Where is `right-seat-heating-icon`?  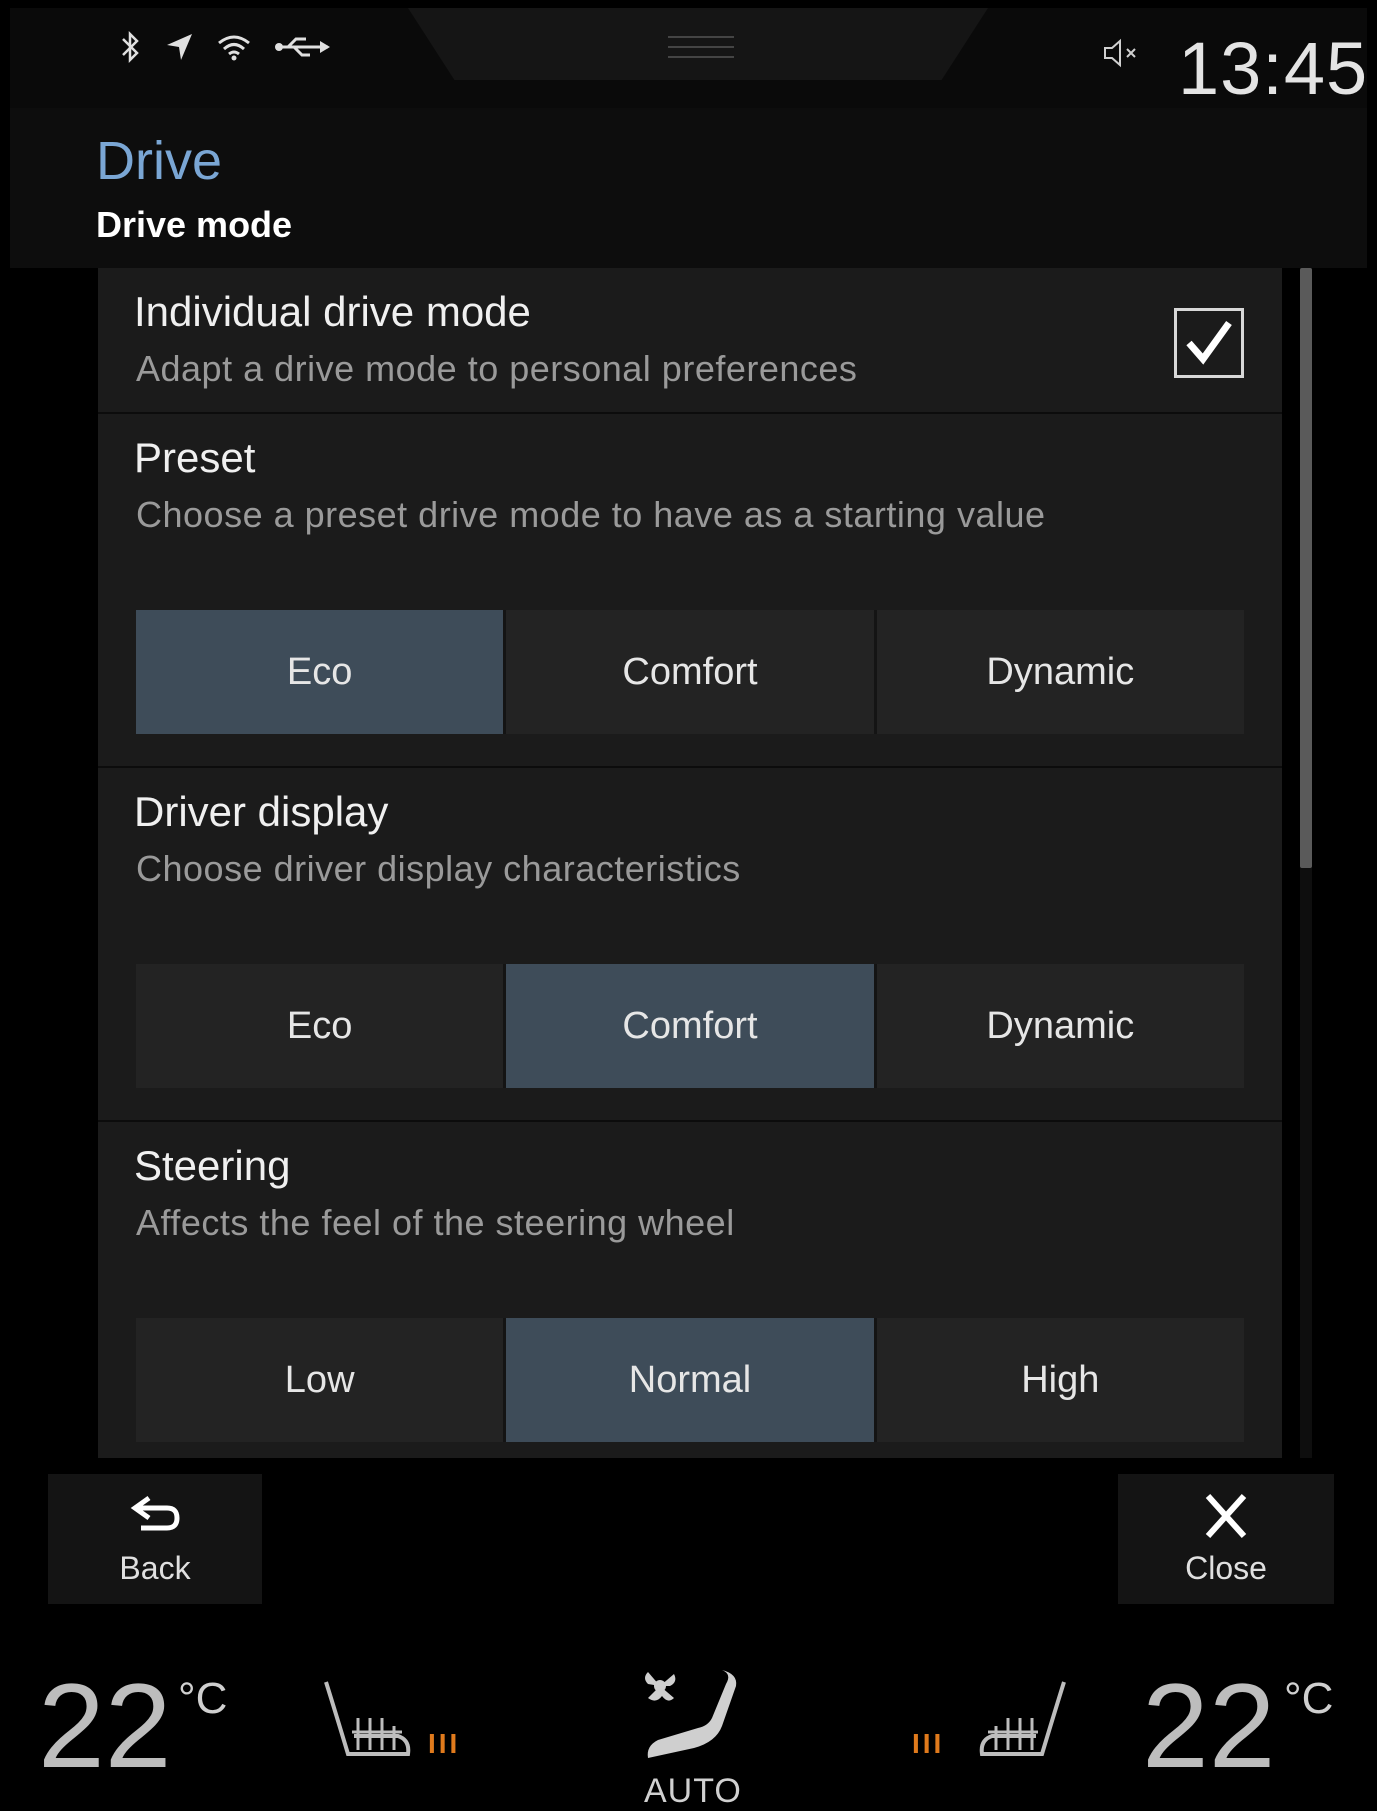 right-seat-heating-icon is located at coordinates (1022, 1719).